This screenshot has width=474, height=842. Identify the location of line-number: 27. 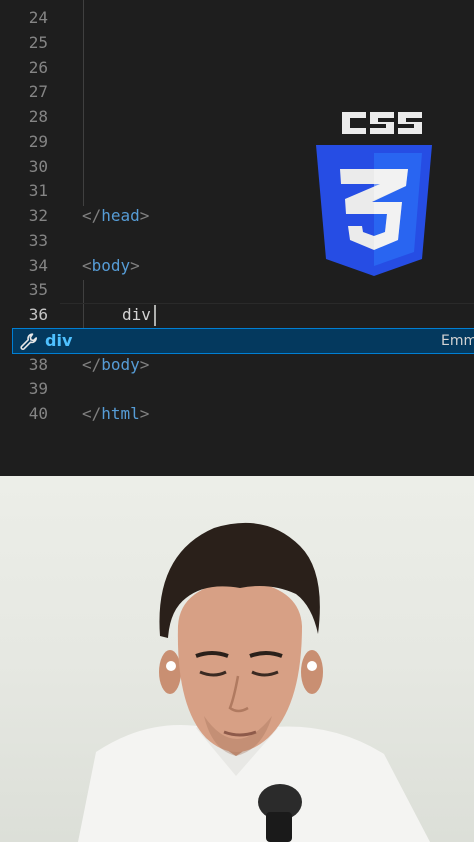
(38, 91).